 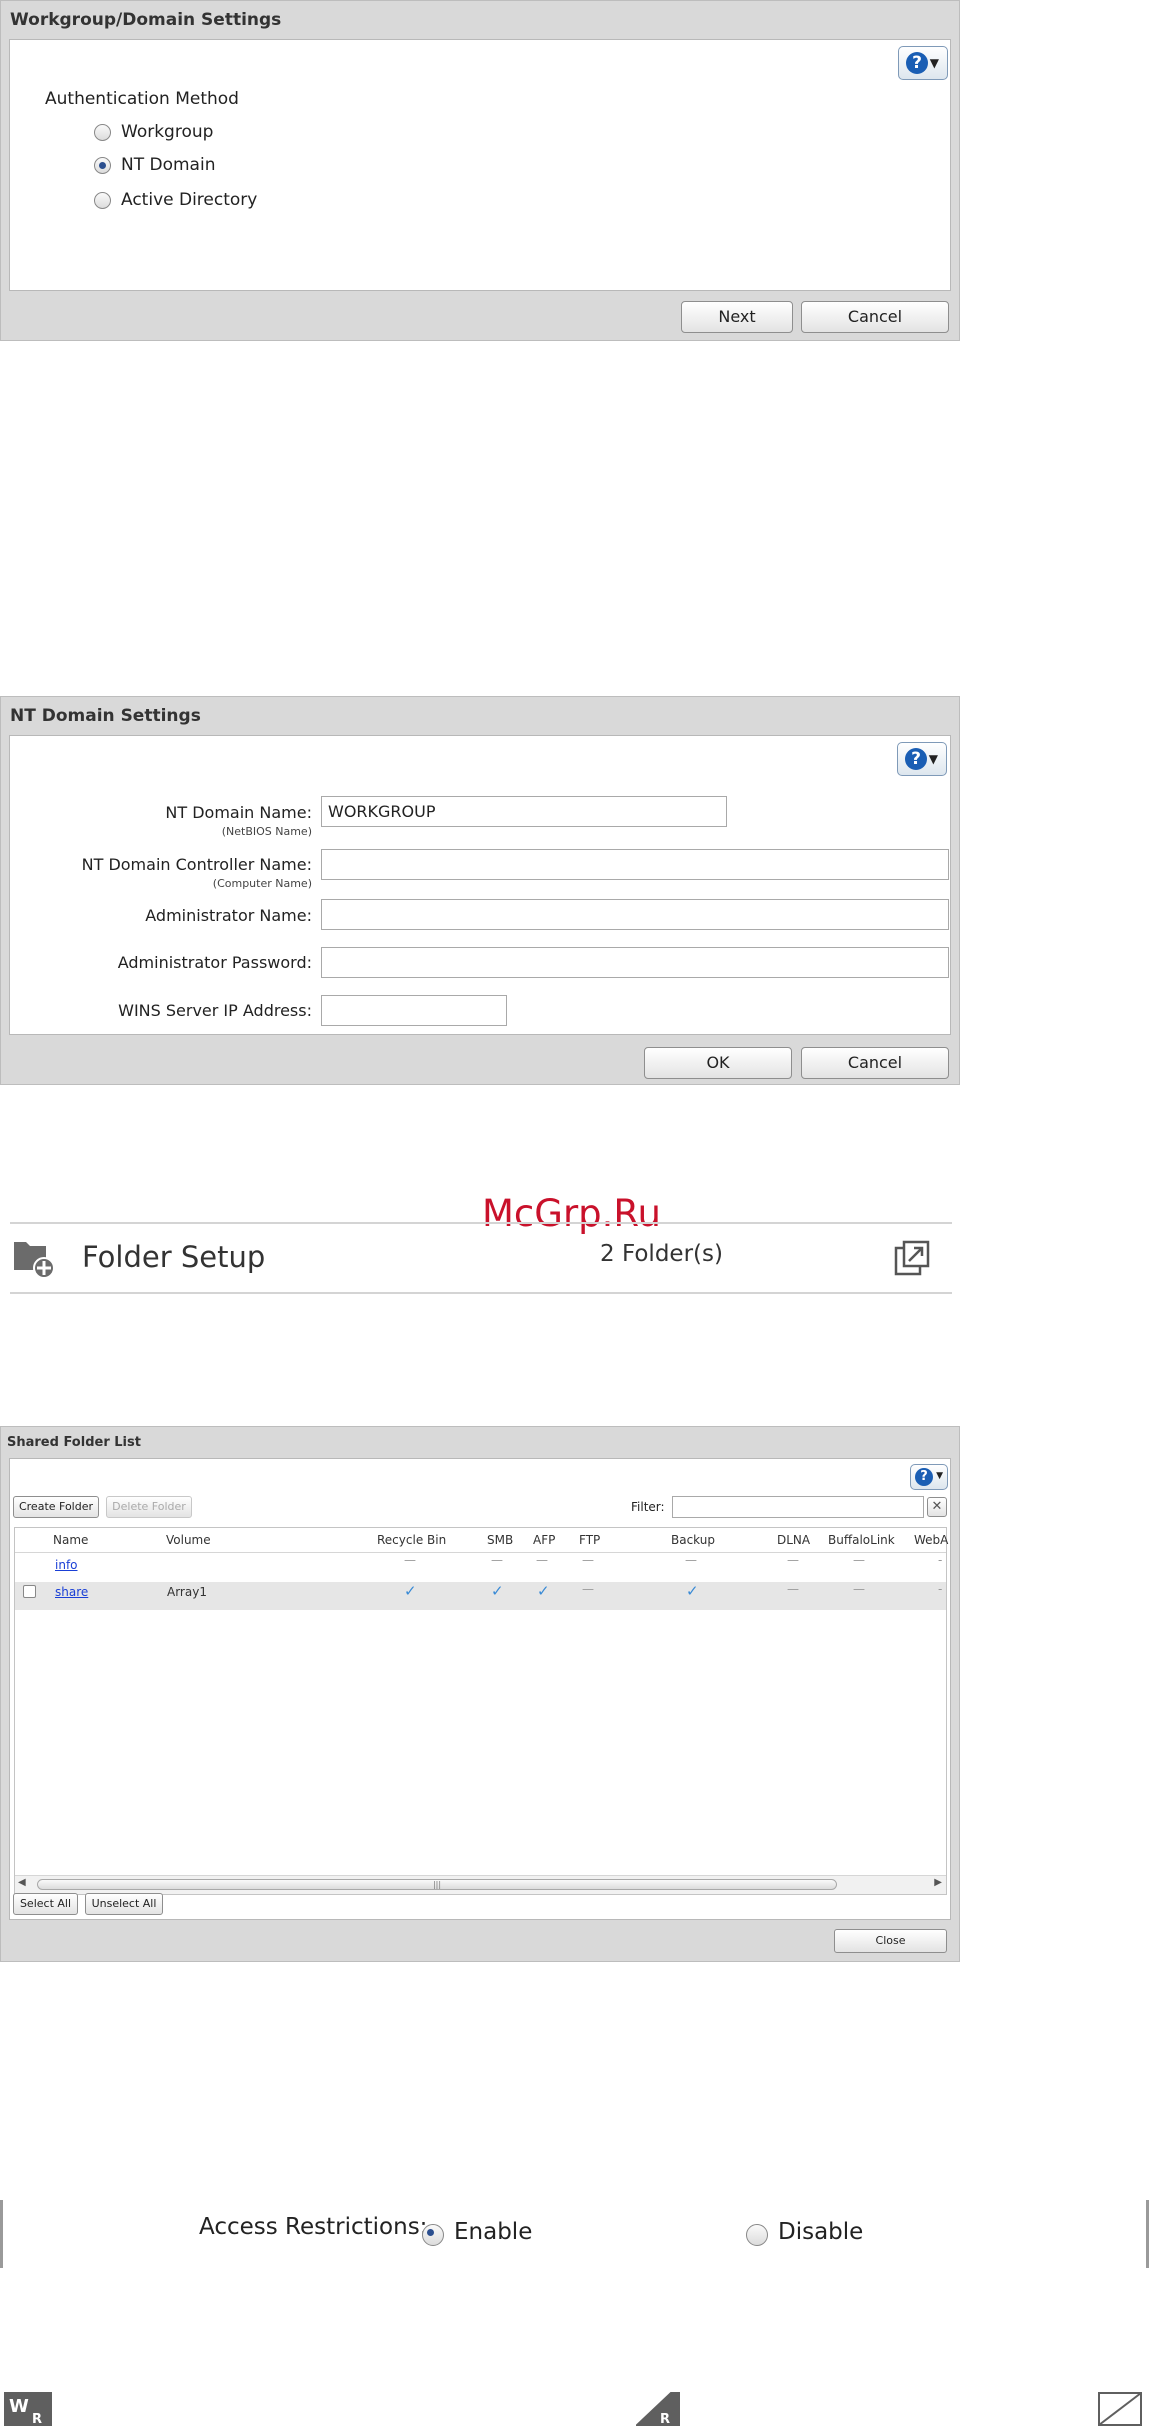 What do you see at coordinates (22, 1882) in the screenshot?
I see `scroll-left-icon: ◀` at bounding box center [22, 1882].